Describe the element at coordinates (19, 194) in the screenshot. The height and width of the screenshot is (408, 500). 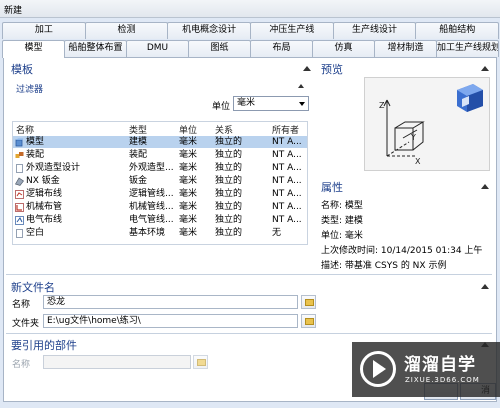
I see `logical-routing-icon` at that location.